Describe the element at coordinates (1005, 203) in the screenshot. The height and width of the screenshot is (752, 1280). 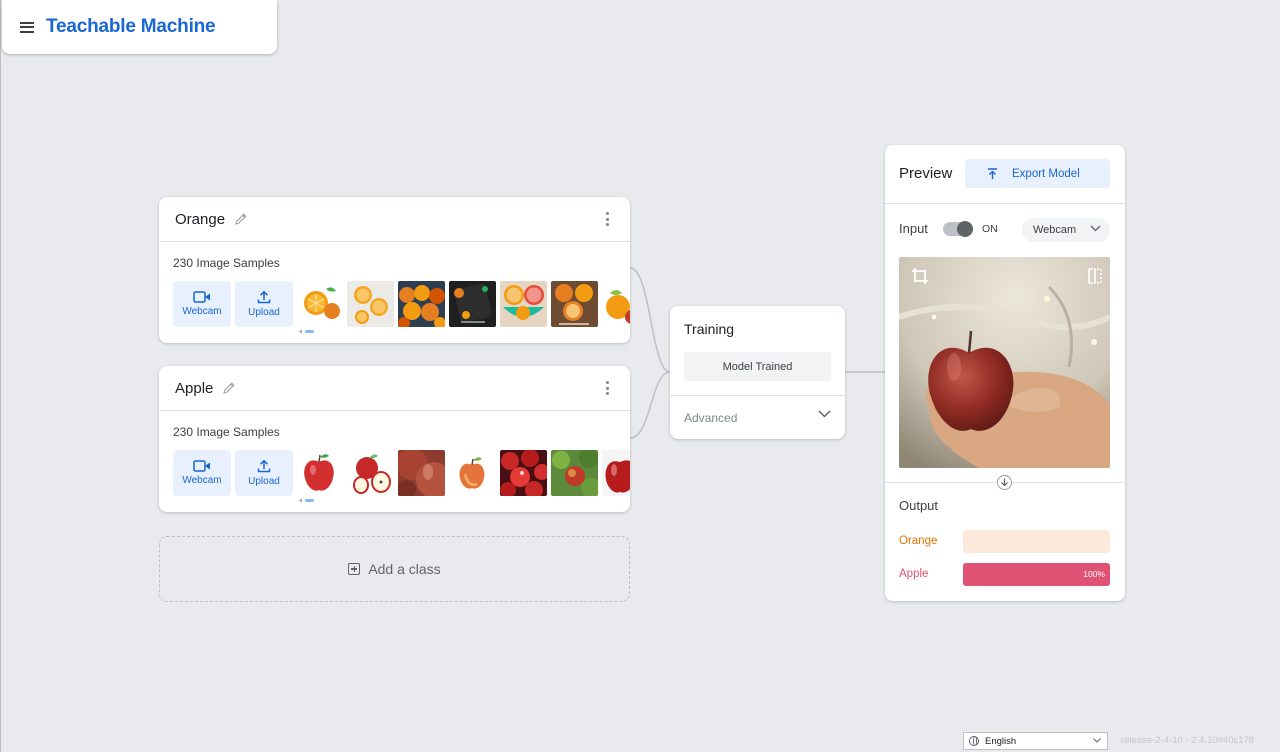
I see `divider` at that location.